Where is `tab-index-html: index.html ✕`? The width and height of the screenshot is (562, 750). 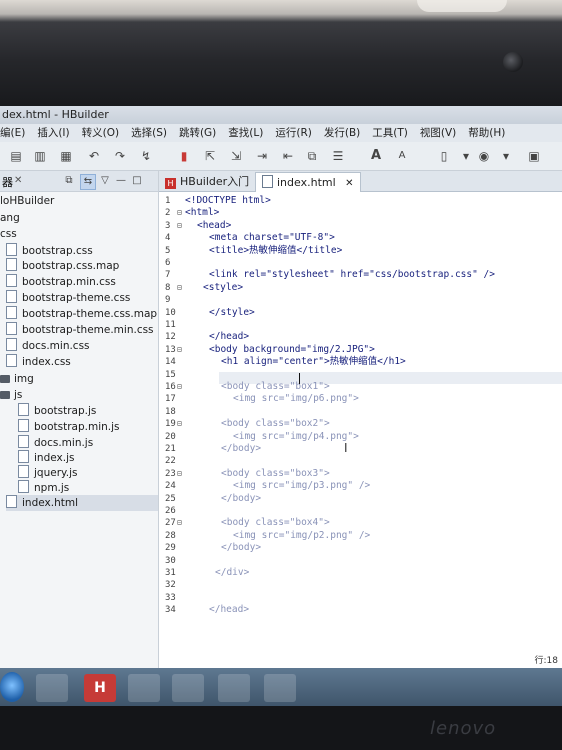 tab-index-html: index.html ✕ is located at coordinates (308, 182).